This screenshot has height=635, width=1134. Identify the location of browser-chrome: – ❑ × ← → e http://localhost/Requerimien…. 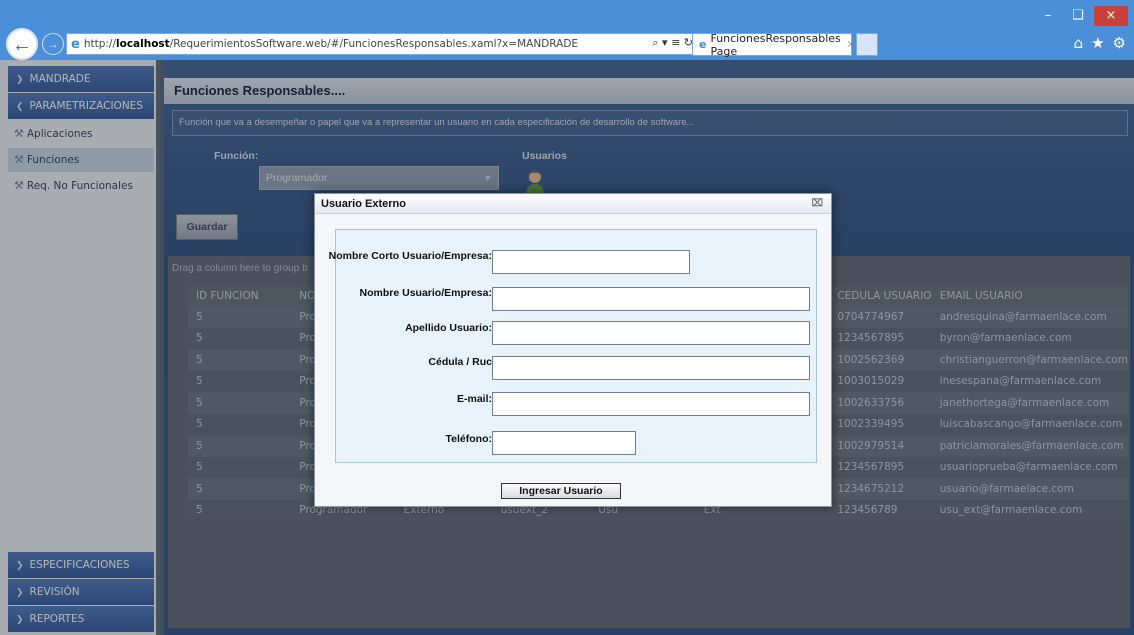
(567, 30).